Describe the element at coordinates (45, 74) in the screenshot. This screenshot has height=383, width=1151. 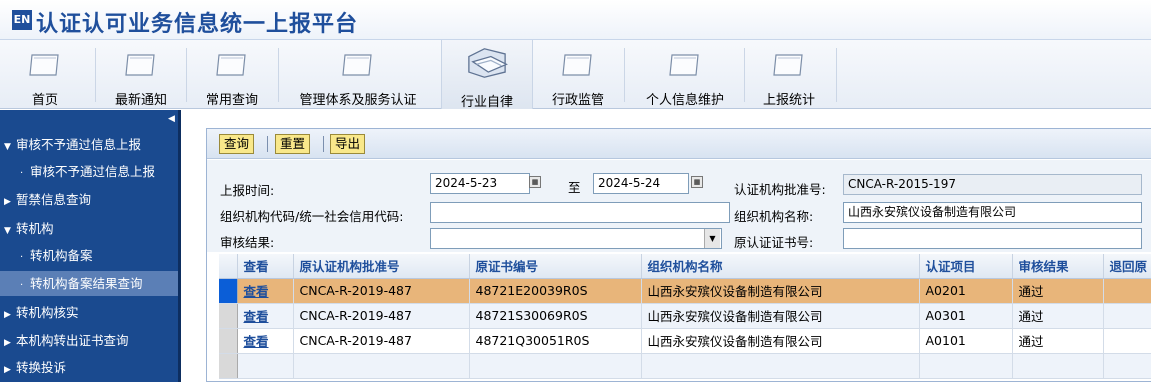
I see `nav-item-home: 首页` at that location.